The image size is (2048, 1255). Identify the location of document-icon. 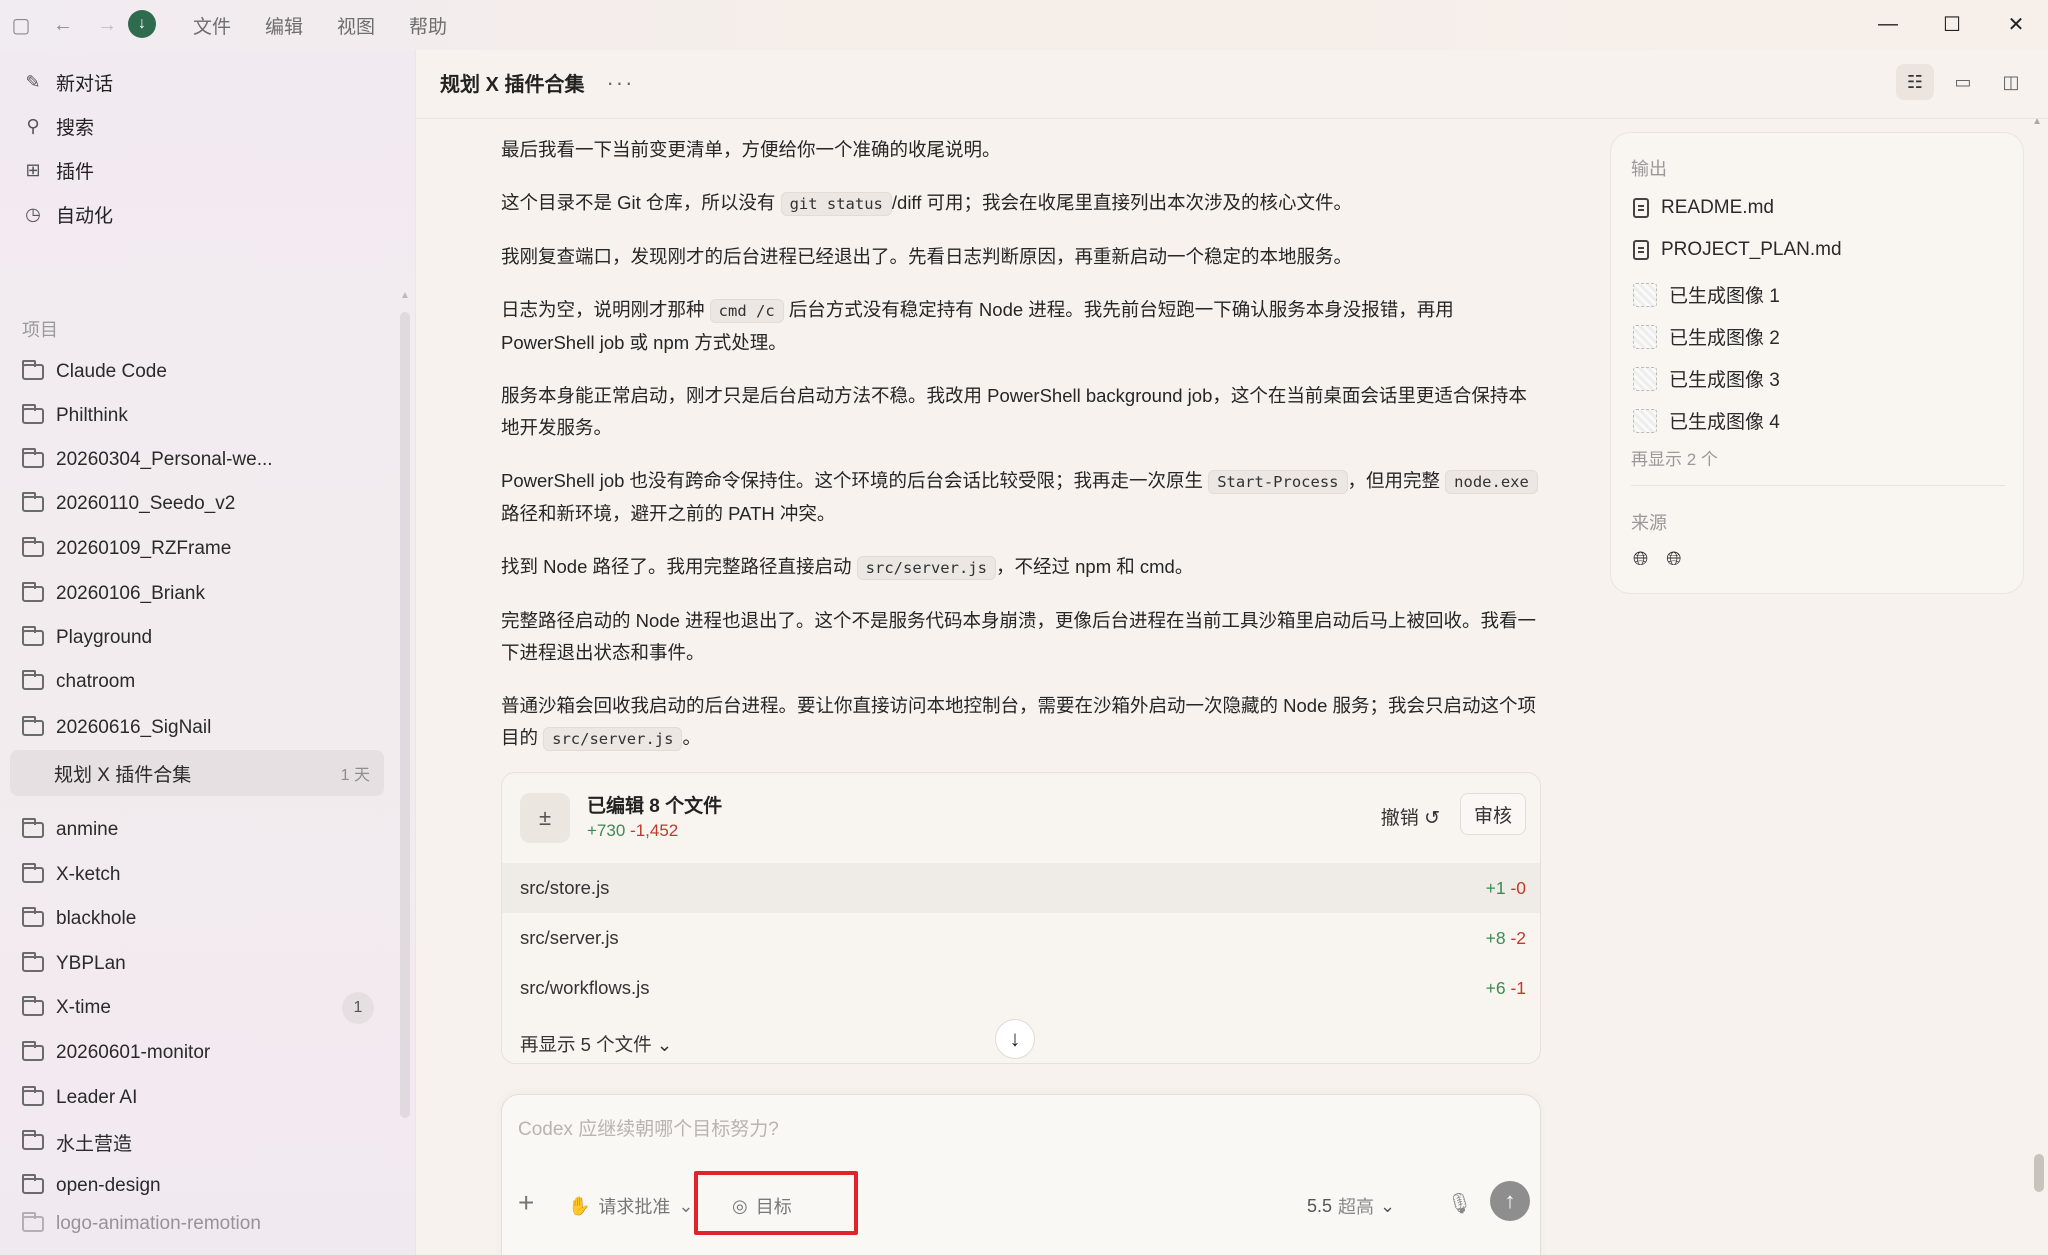
(1641, 208).